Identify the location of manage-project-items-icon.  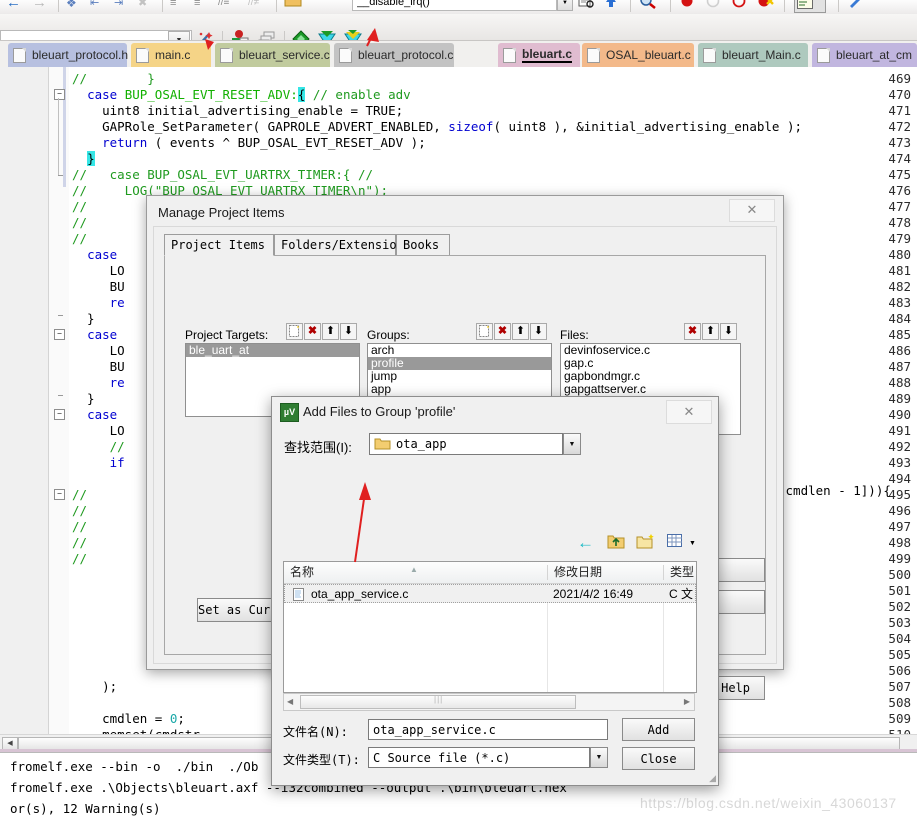
(240, 34).